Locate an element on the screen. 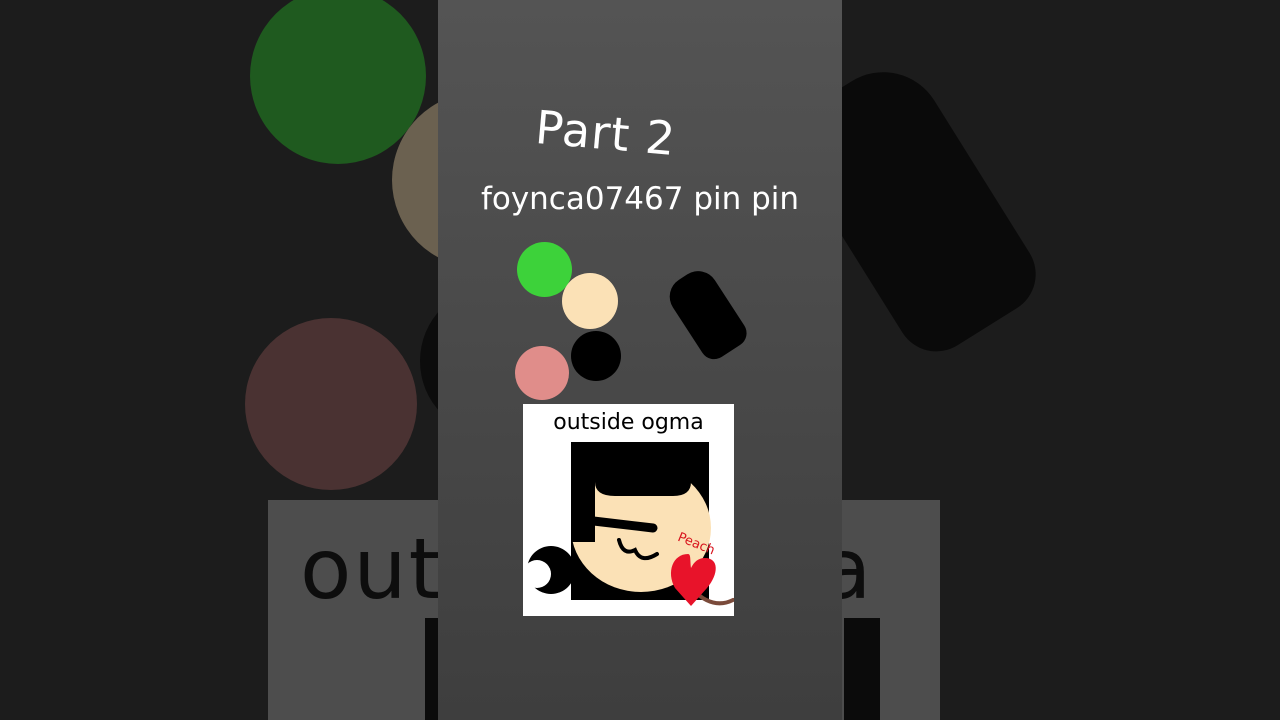  hair-fringe is located at coordinates (642, 470).